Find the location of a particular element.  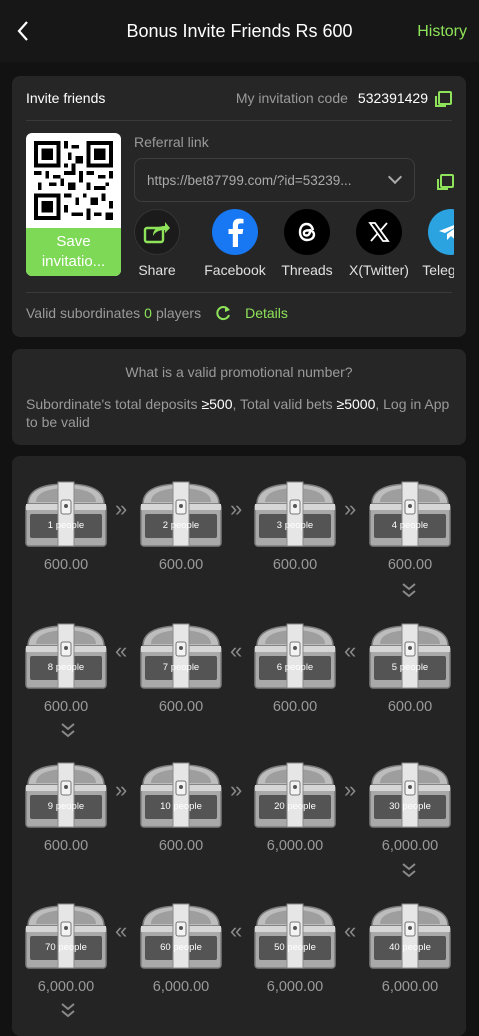

facebook-button: Facebook is located at coordinates (235, 243).